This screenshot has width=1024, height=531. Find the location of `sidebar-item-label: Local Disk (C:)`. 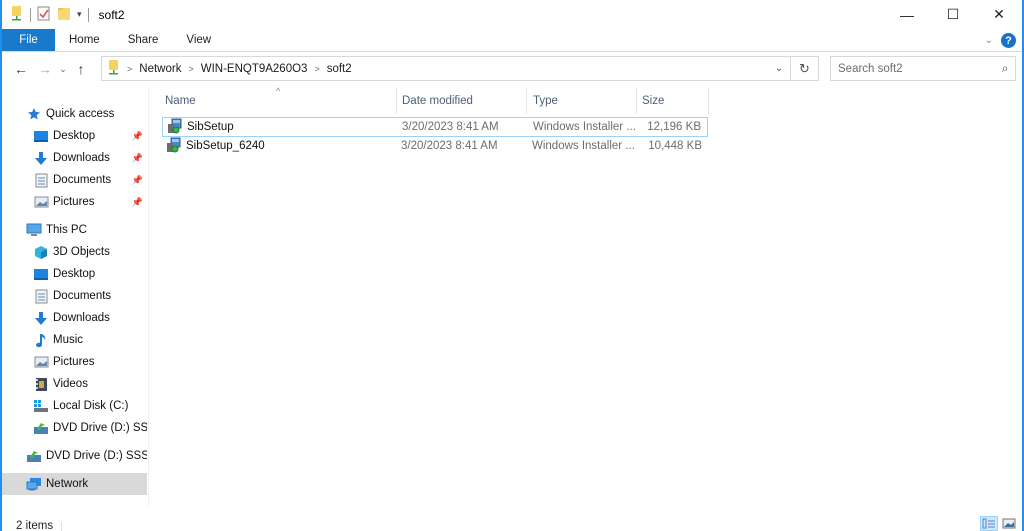

sidebar-item-label: Local Disk (C:) is located at coordinates (91, 406).